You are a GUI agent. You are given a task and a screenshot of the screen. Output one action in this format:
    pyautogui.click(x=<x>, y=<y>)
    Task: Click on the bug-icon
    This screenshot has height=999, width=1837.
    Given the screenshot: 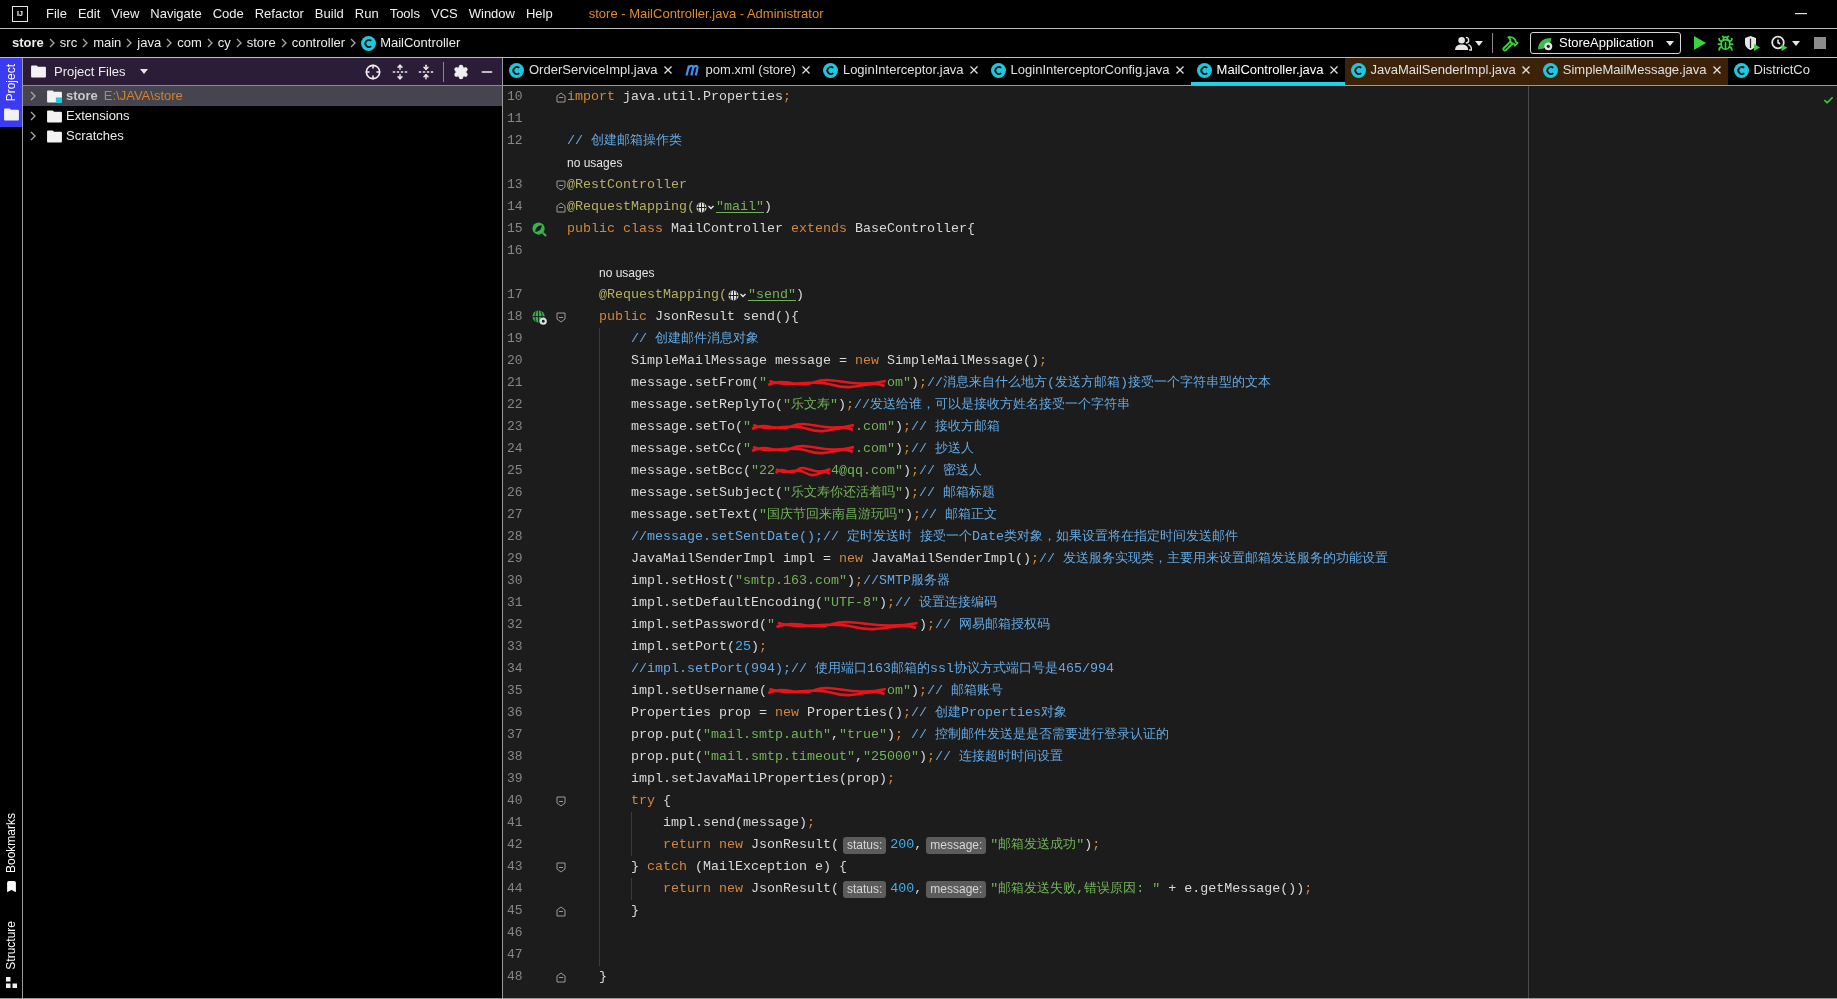 What is the action you would take?
    pyautogui.click(x=1725, y=43)
    